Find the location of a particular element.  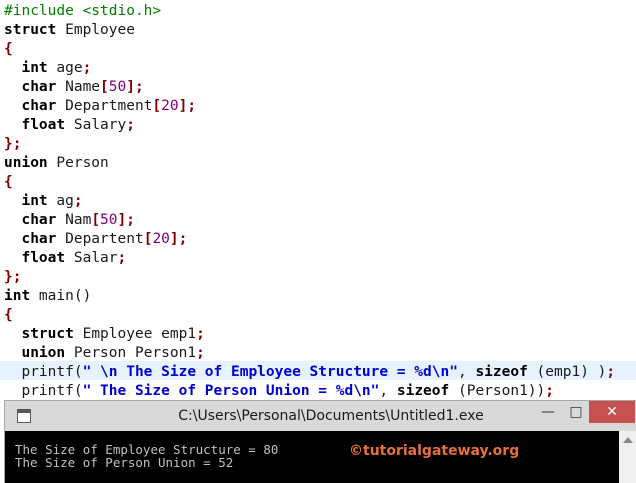

code-line: float Salar; is located at coordinates (65, 258).